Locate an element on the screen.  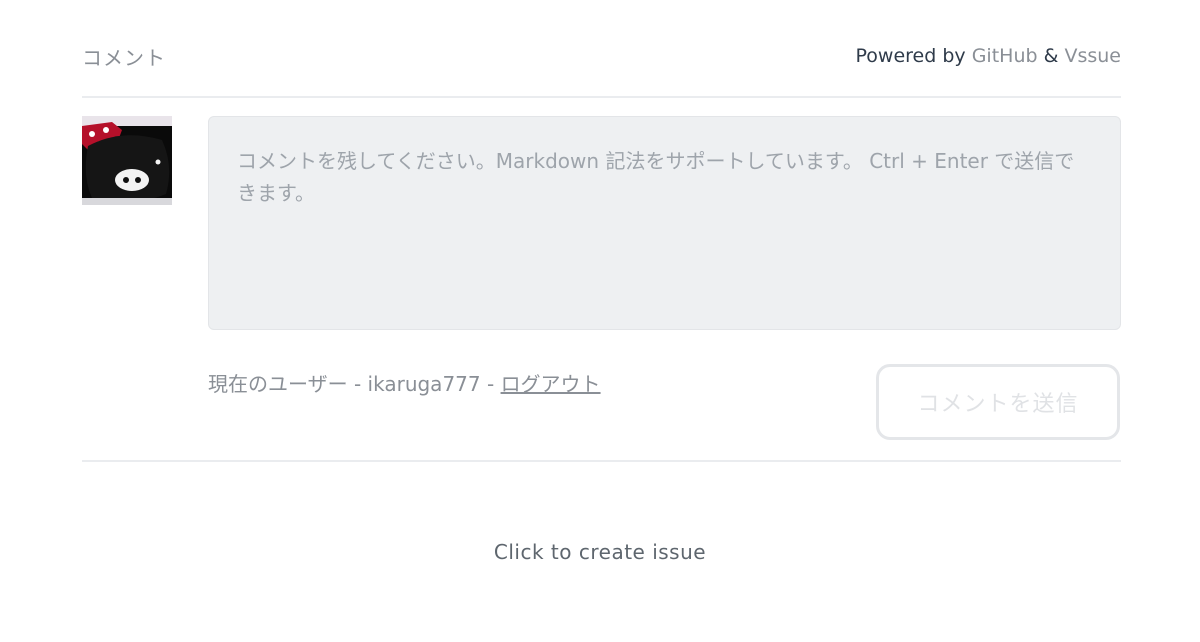
powered-by-prefix: Powered by is located at coordinates (910, 56).